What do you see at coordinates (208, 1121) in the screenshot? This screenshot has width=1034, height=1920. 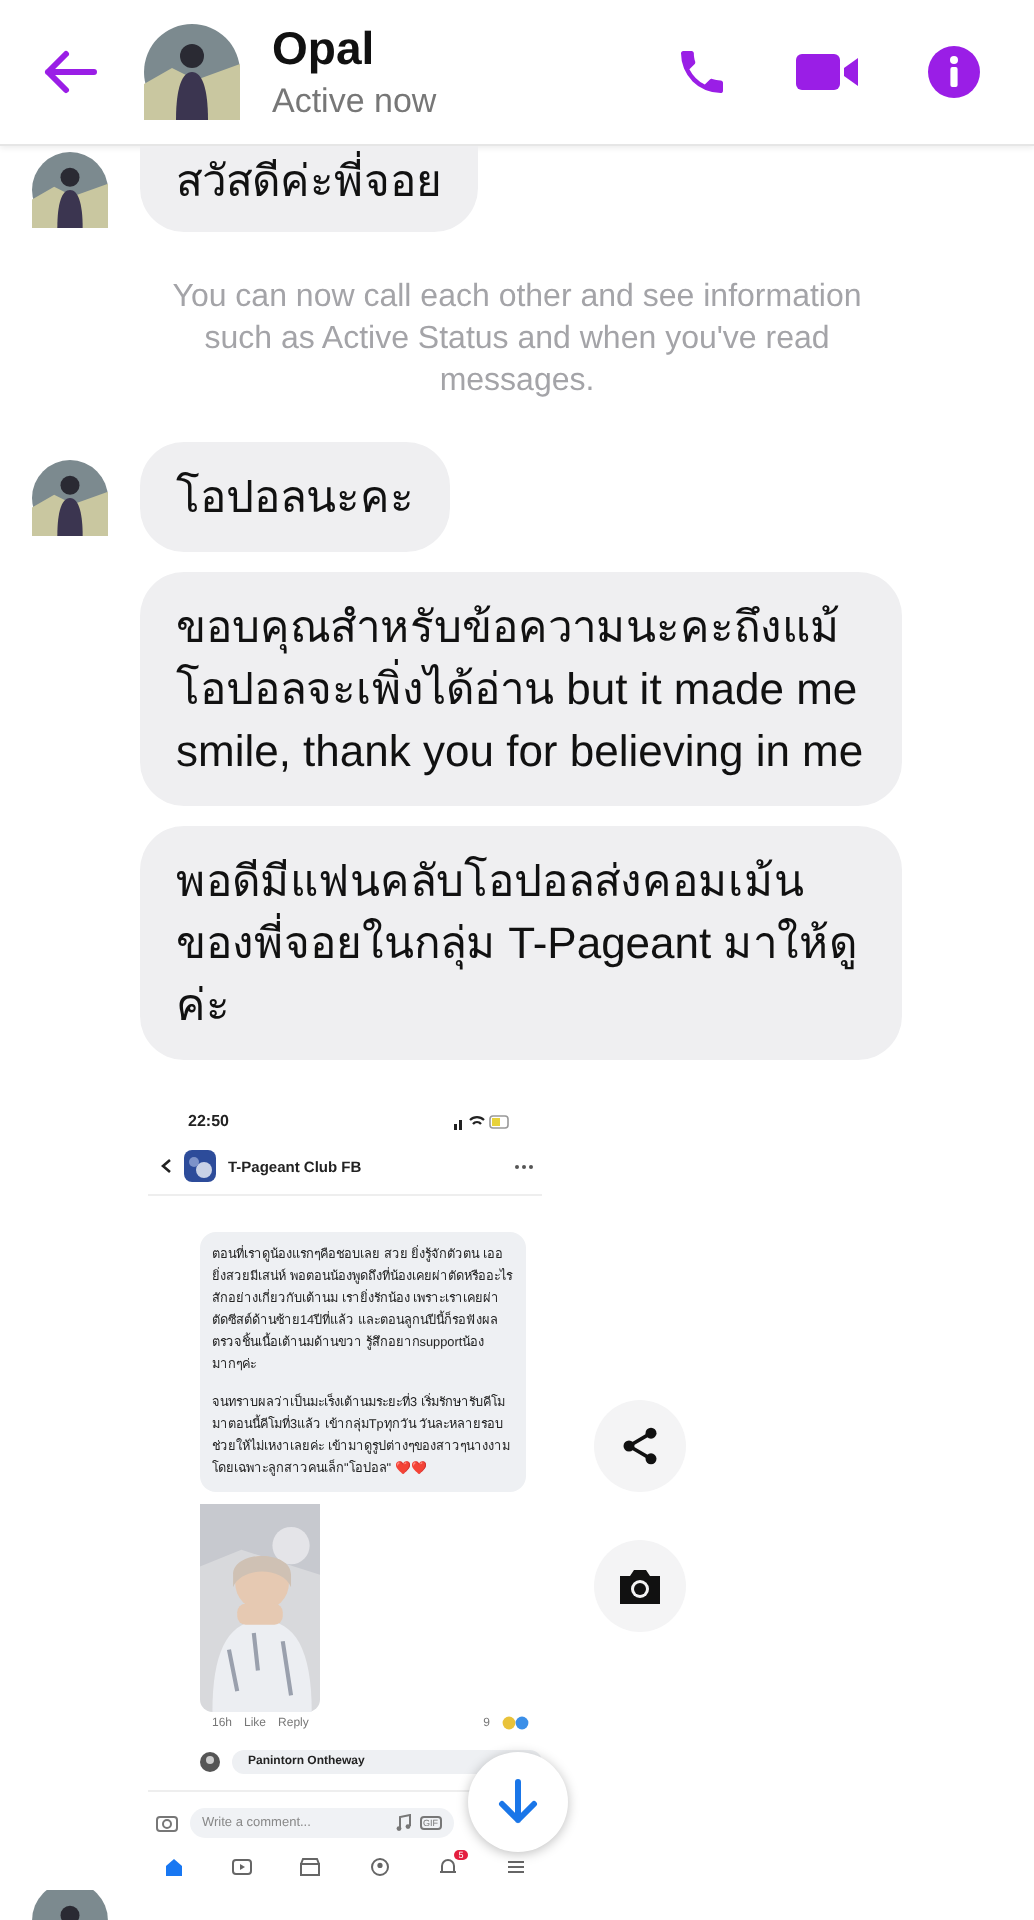 I see `status-time: 22:50` at bounding box center [208, 1121].